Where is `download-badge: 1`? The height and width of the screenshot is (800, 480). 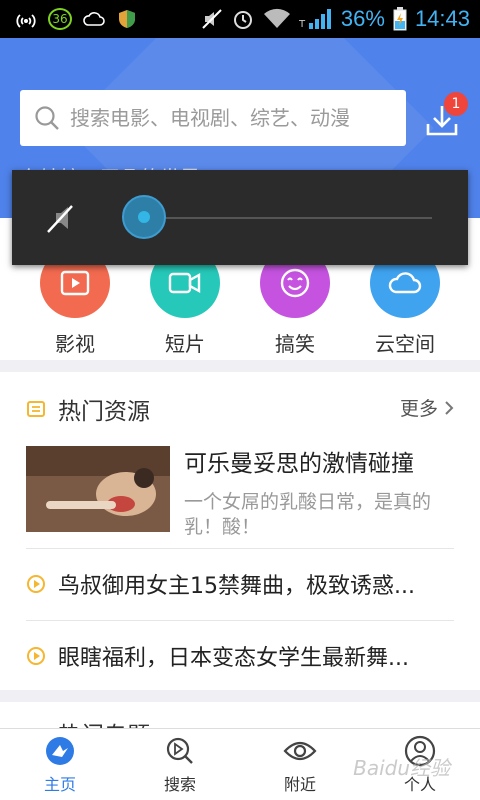 download-badge: 1 is located at coordinates (456, 104).